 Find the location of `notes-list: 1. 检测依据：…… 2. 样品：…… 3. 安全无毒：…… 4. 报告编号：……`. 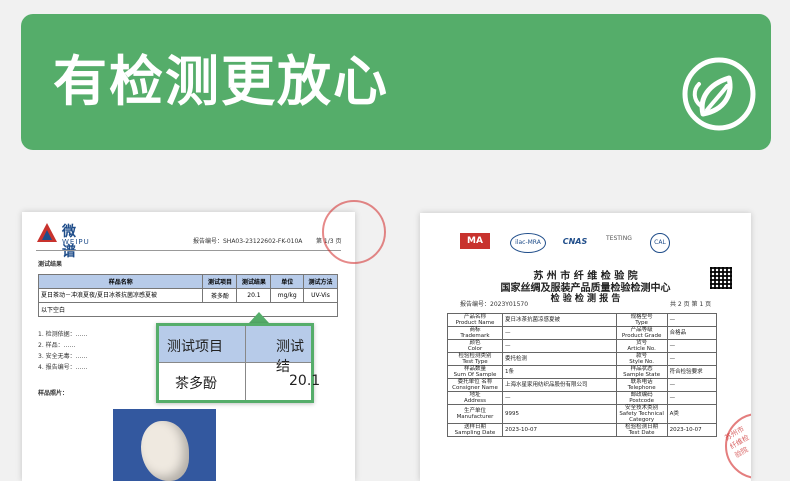

notes-list: 1. 检测依据：…… 2. 样品：…… 3. 安全无毒：…… 4. 报告编号：…… is located at coordinates (63, 353).